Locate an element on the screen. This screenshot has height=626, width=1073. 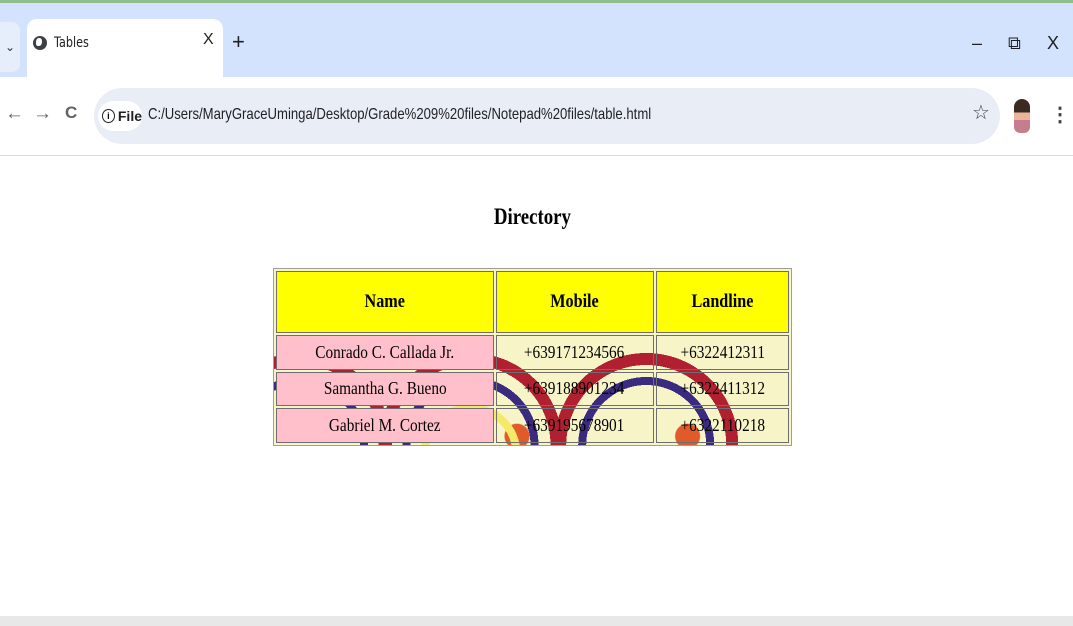
site-info-chip: i File is located at coordinates (120, 116).